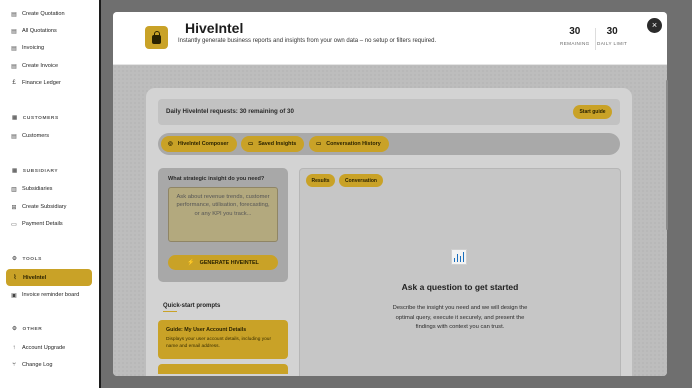 Image resolution: width=692 pixels, height=388 pixels. I want to click on stat-divider, so click(595, 39).